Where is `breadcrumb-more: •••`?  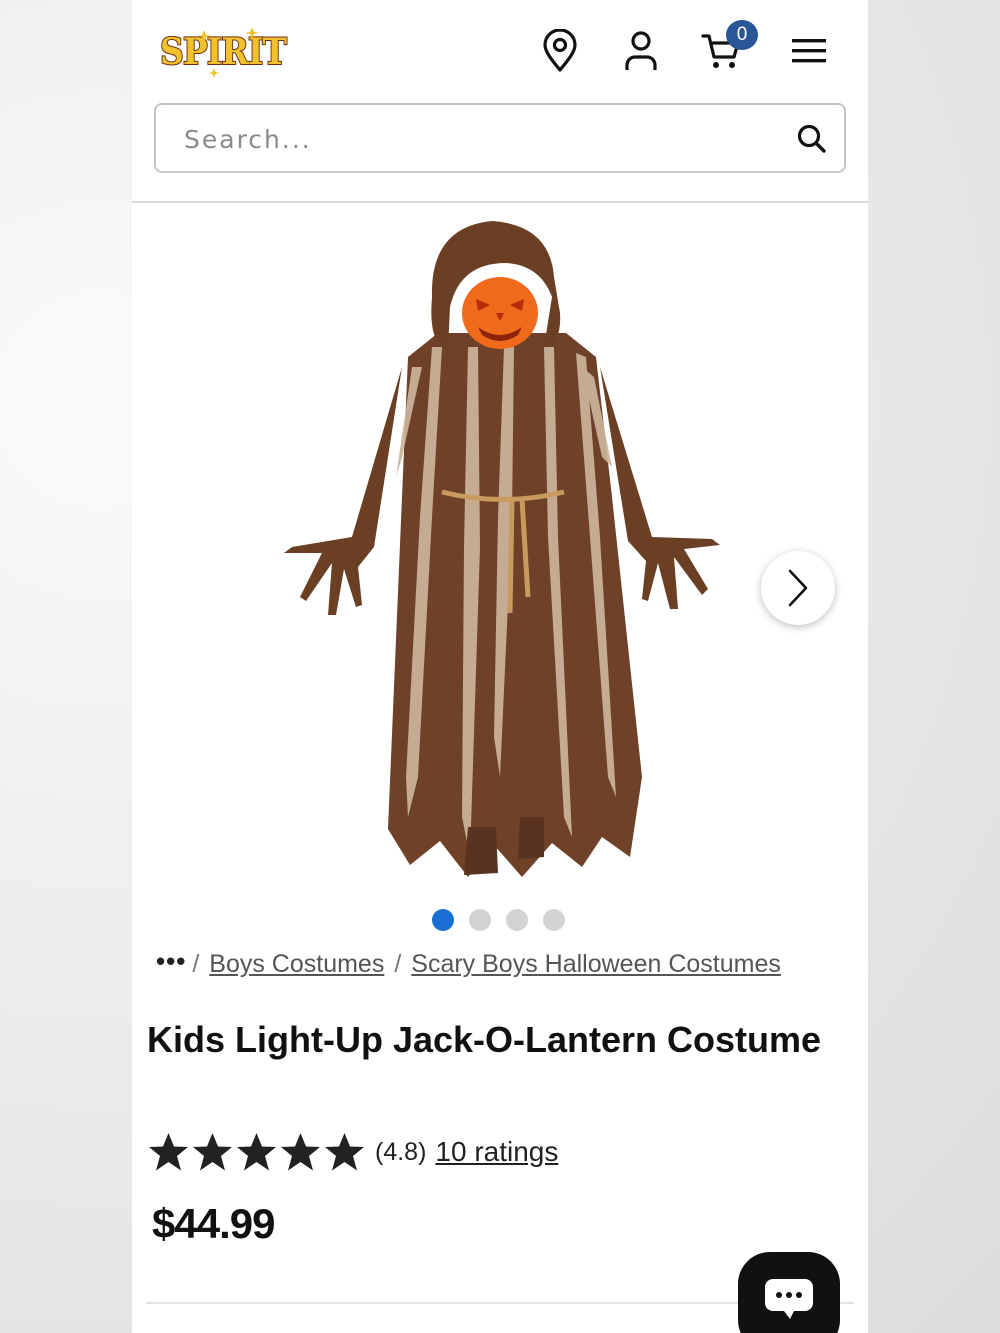
breadcrumb-more: ••• is located at coordinates (171, 961).